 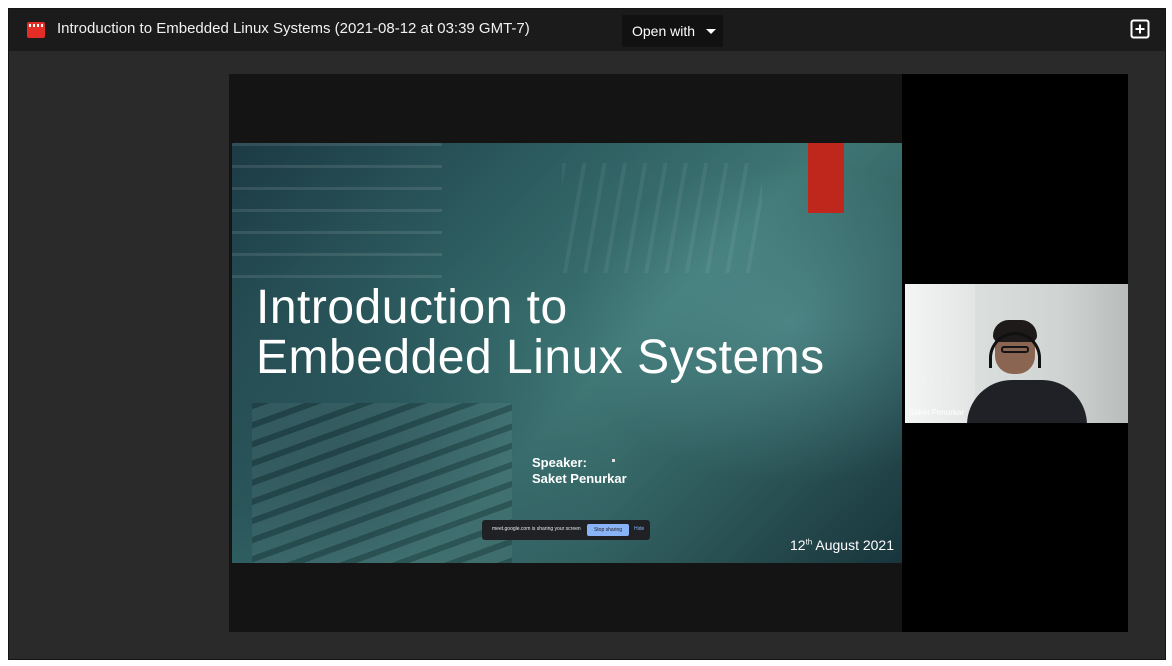 What do you see at coordinates (608, 530) in the screenshot?
I see `stop-sharing-button: Stop sharing` at bounding box center [608, 530].